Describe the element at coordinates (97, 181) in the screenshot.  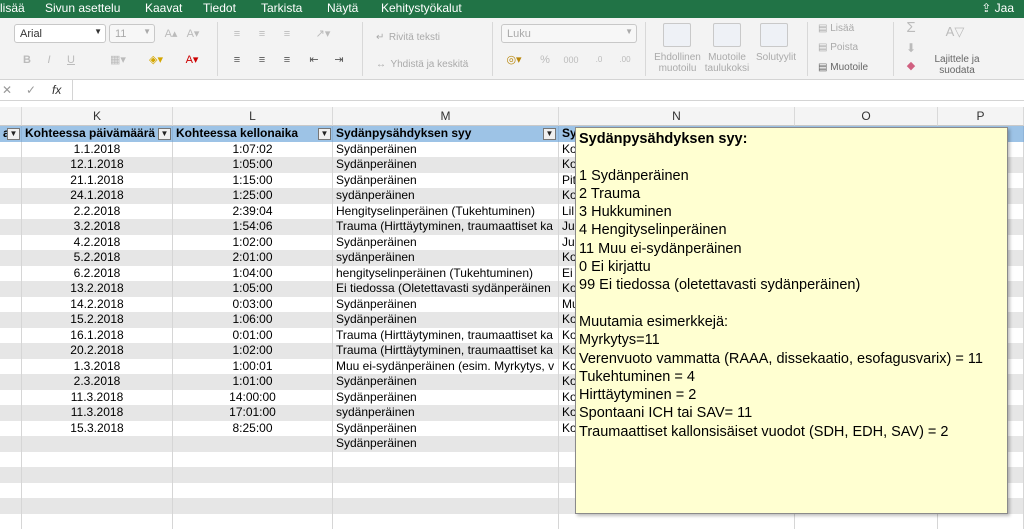
I see `cell-date: 21.1.2018` at that location.